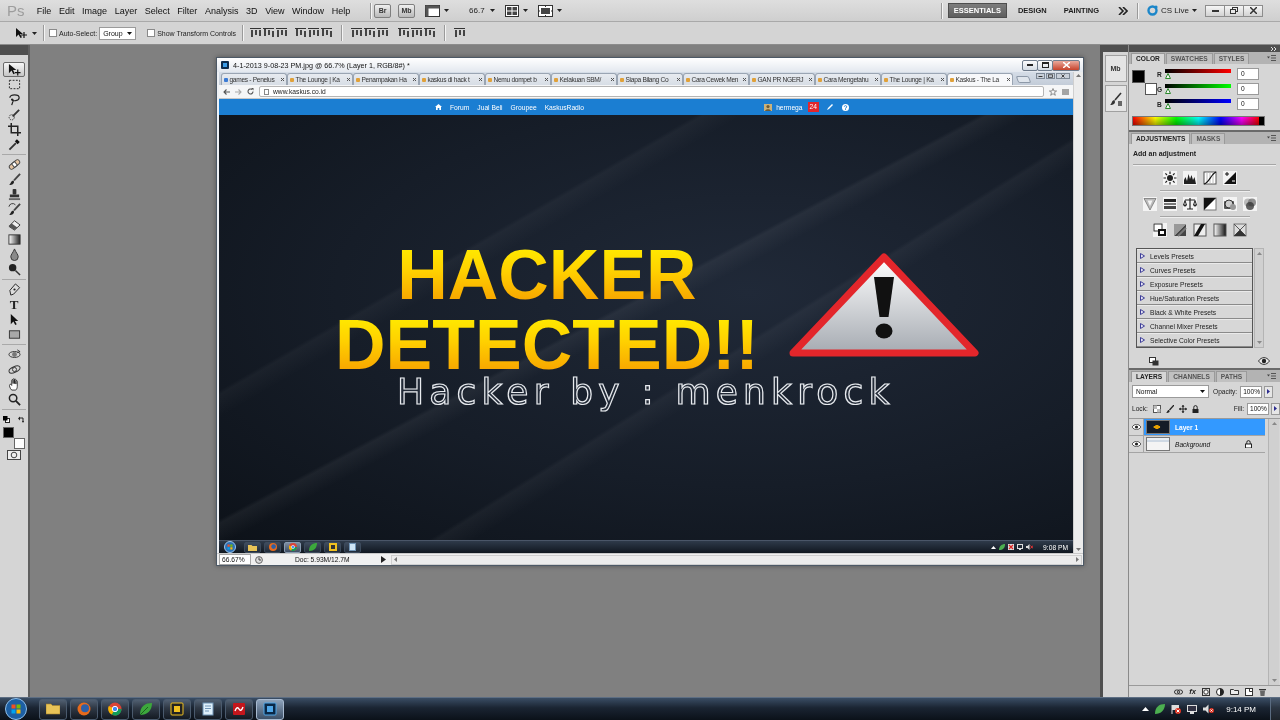  Describe the element at coordinates (16, 709) in the screenshot. I see `start-orb-icon` at that location.